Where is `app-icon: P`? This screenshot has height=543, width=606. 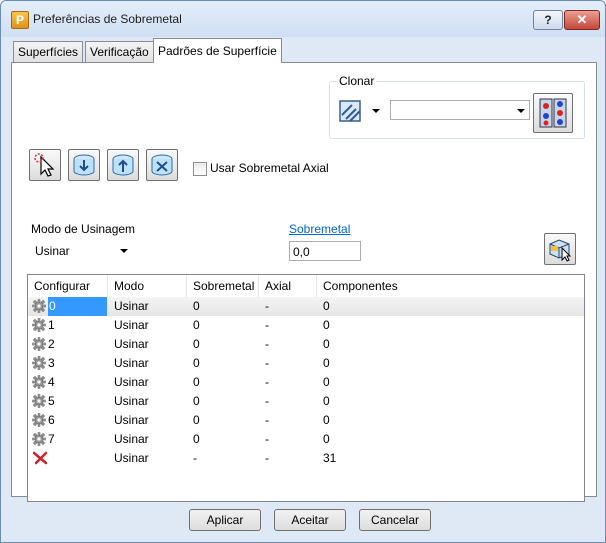 app-icon: P is located at coordinates (20, 20).